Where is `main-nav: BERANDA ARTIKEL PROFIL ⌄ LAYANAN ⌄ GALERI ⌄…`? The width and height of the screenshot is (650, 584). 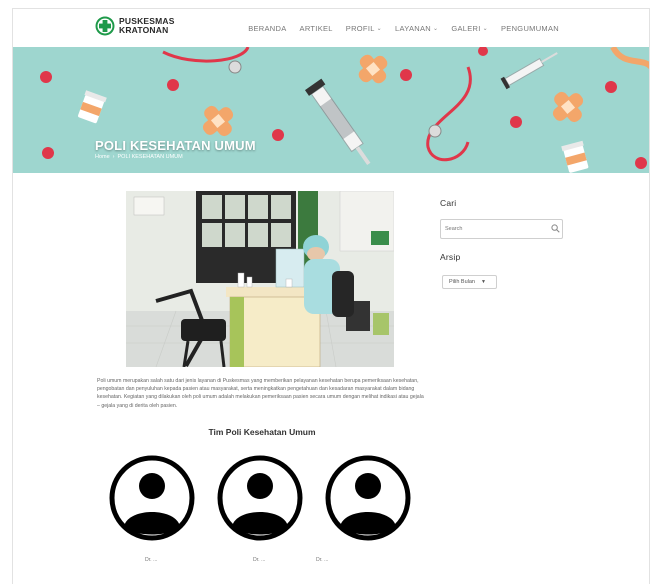 main-nav: BERANDA ARTIKEL PROFIL ⌄ LAYANAN ⌄ GALERI ⌄… is located at coordinates (403, 28).